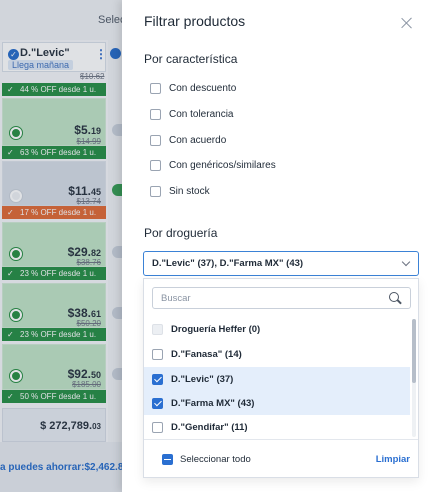  I want to click on filter-checkbox-genericos: Con genéricos/similares, so click(213, 165).